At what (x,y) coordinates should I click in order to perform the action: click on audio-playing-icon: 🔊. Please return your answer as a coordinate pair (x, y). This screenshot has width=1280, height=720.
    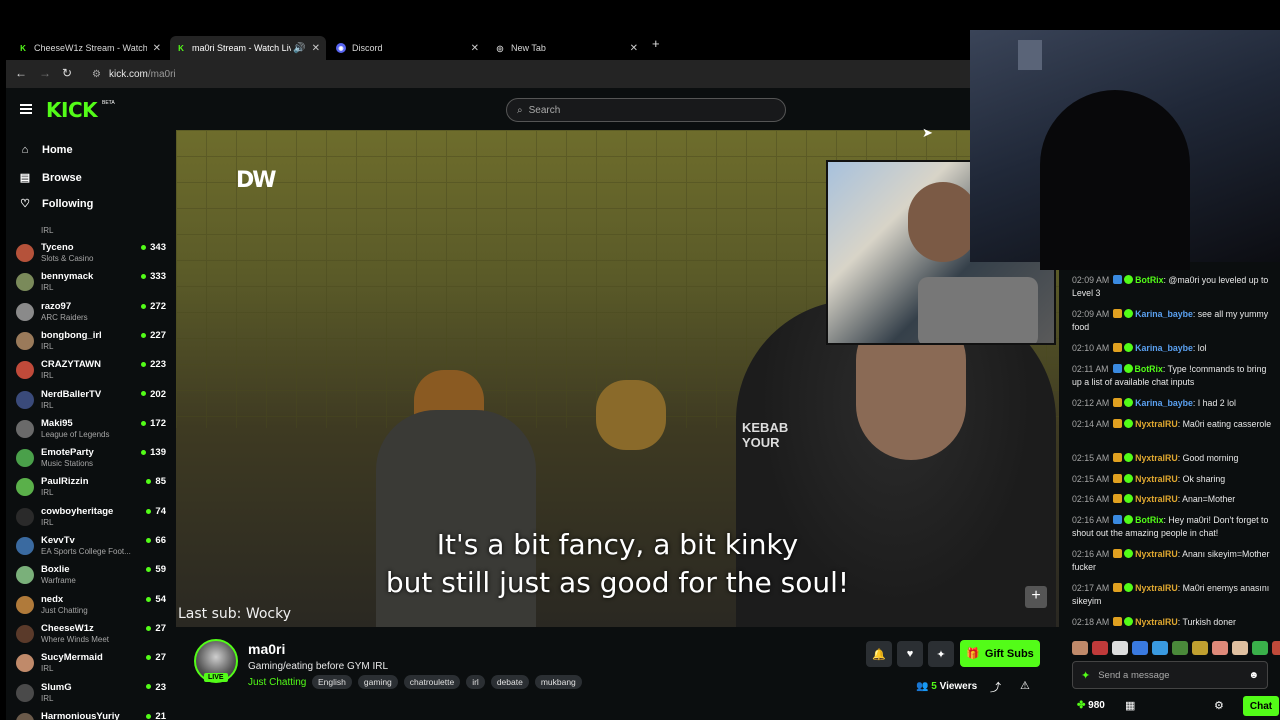
    Looking at the image, I should click on (299, 48).